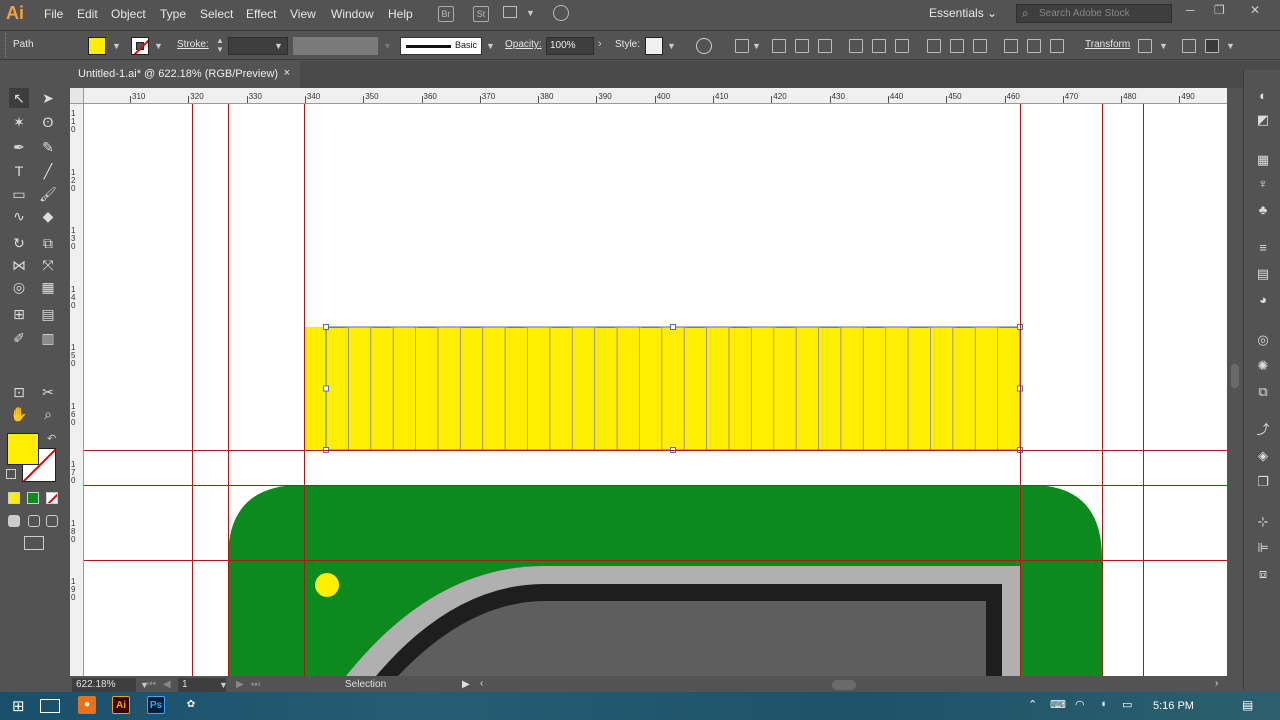 The image size is (1280, 720). Describe the element at coordinates (934, 46) in the screenshot. I see `distribute-top-icon` at that location.